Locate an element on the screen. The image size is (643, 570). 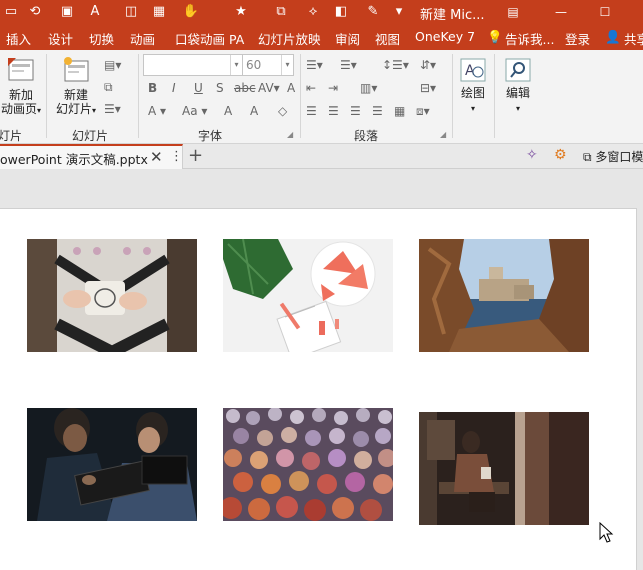
draw-button: A 绘图 ▾ is located at coordinates (473, 86).